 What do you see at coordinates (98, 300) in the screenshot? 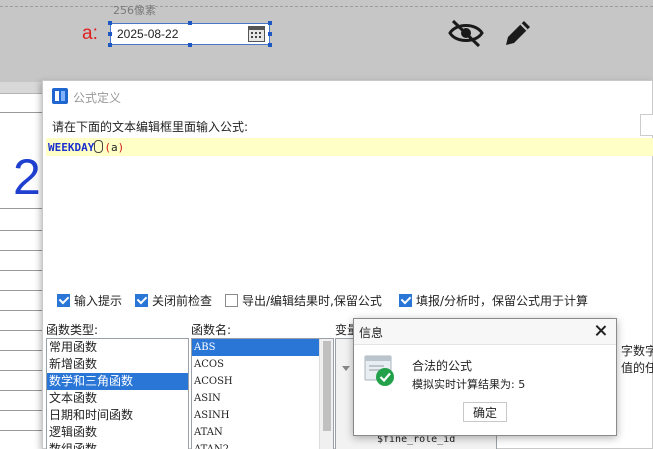
I see `option-label: 输入提示` at bounding box center [98, 300].